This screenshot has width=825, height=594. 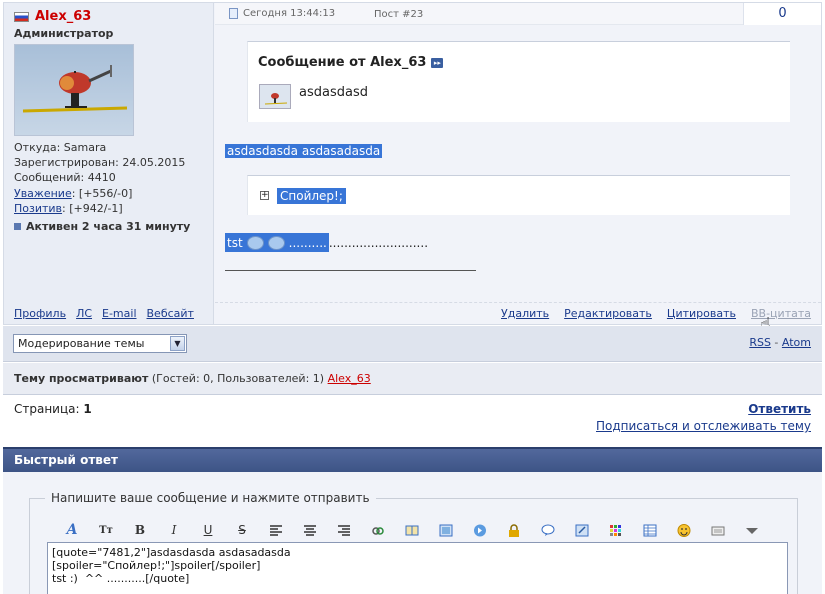 I want to click on signature-divider, so click(x=350, y=270).